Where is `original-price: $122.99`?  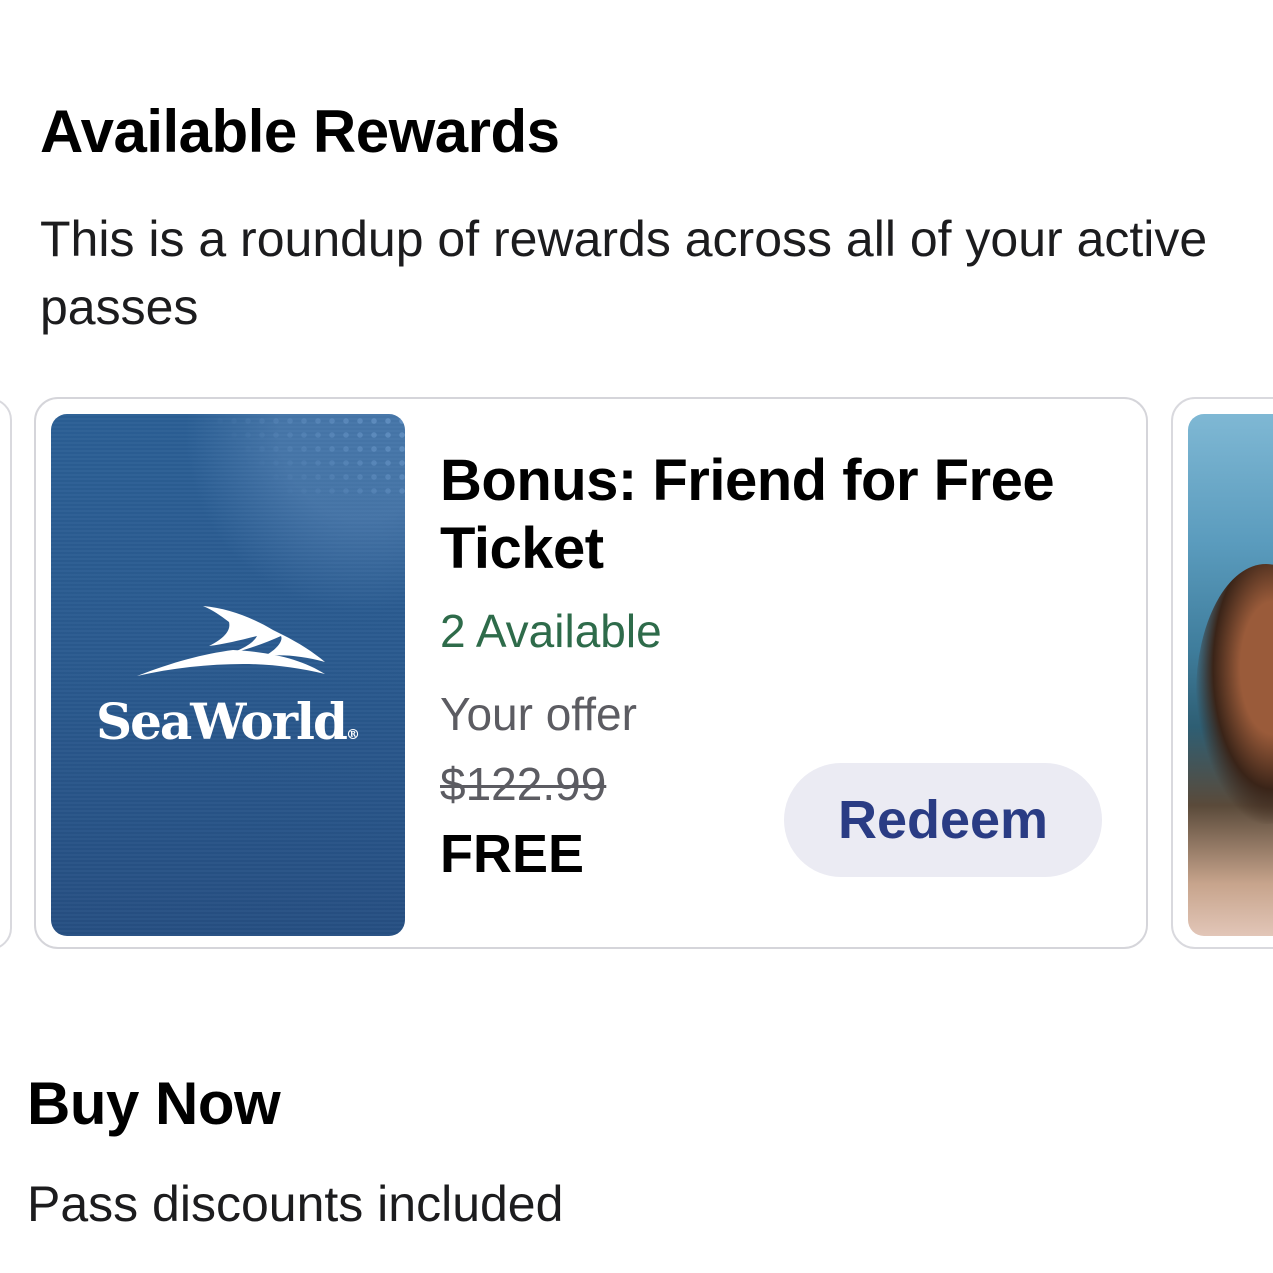 original-price: $122.99 is located at coordinates (523, 784).